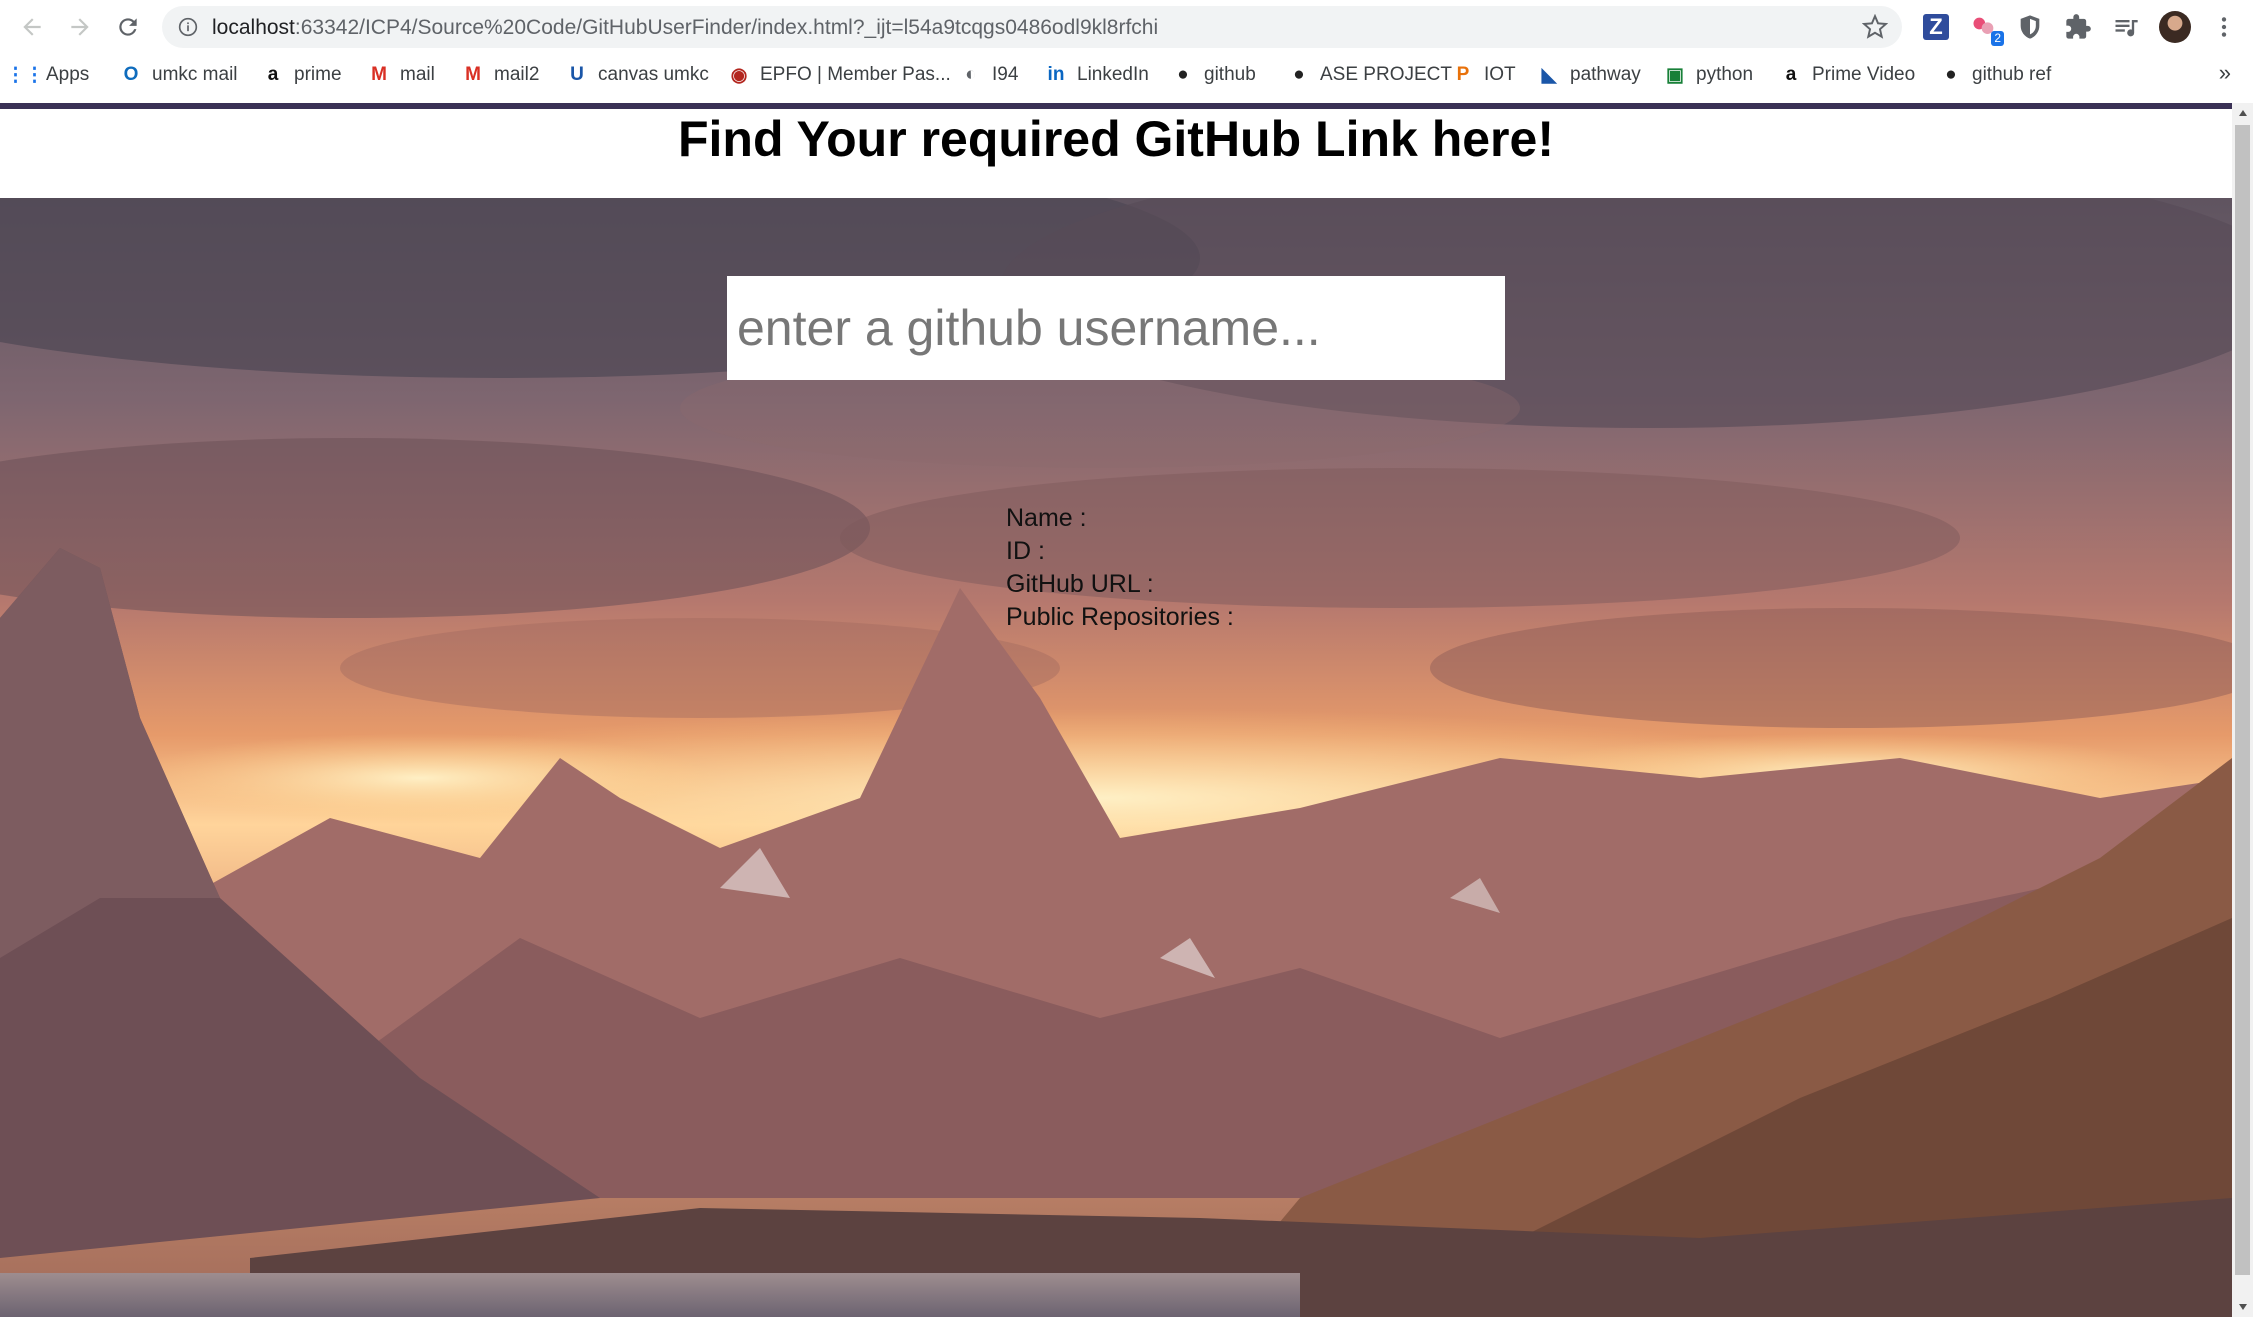 The width and height of the screenshot is (2253, 1317). Describe the element at coordinates (1056, 74) in the screenshot. I see `linkedin-icon: in` at that location.